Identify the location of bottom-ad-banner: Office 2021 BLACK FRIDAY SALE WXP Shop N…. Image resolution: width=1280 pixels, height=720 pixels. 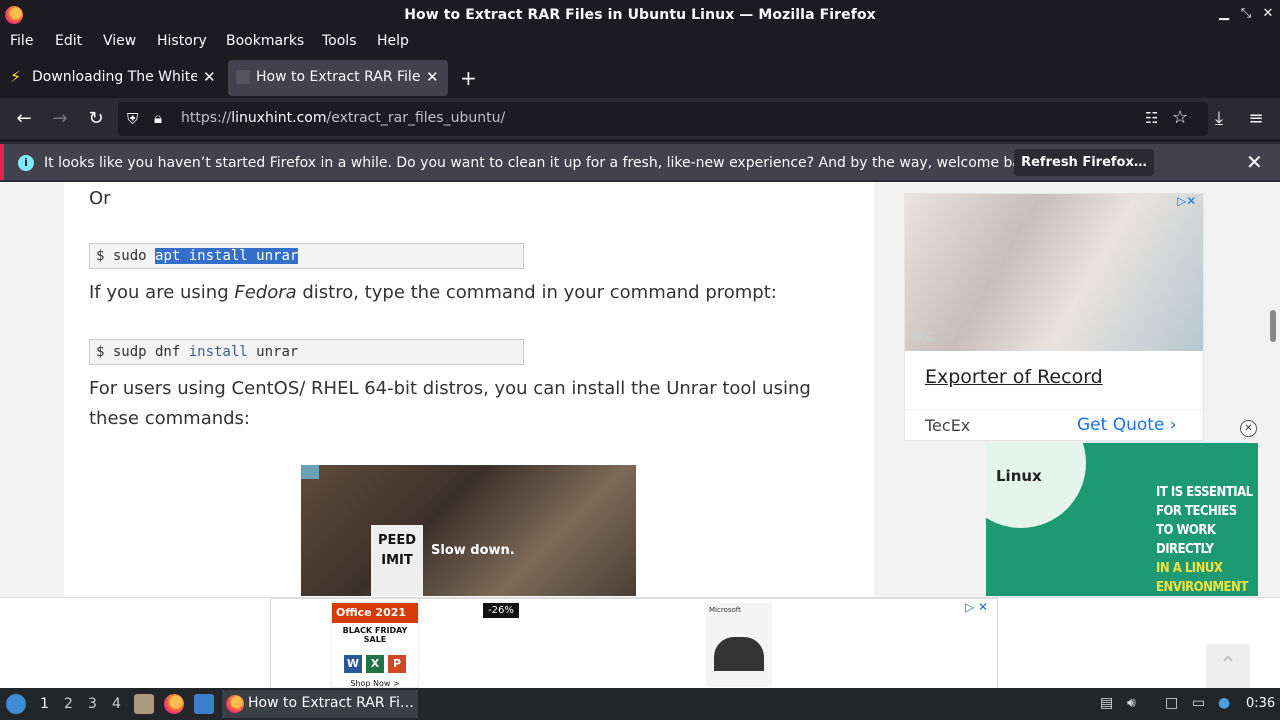
(640, 642).